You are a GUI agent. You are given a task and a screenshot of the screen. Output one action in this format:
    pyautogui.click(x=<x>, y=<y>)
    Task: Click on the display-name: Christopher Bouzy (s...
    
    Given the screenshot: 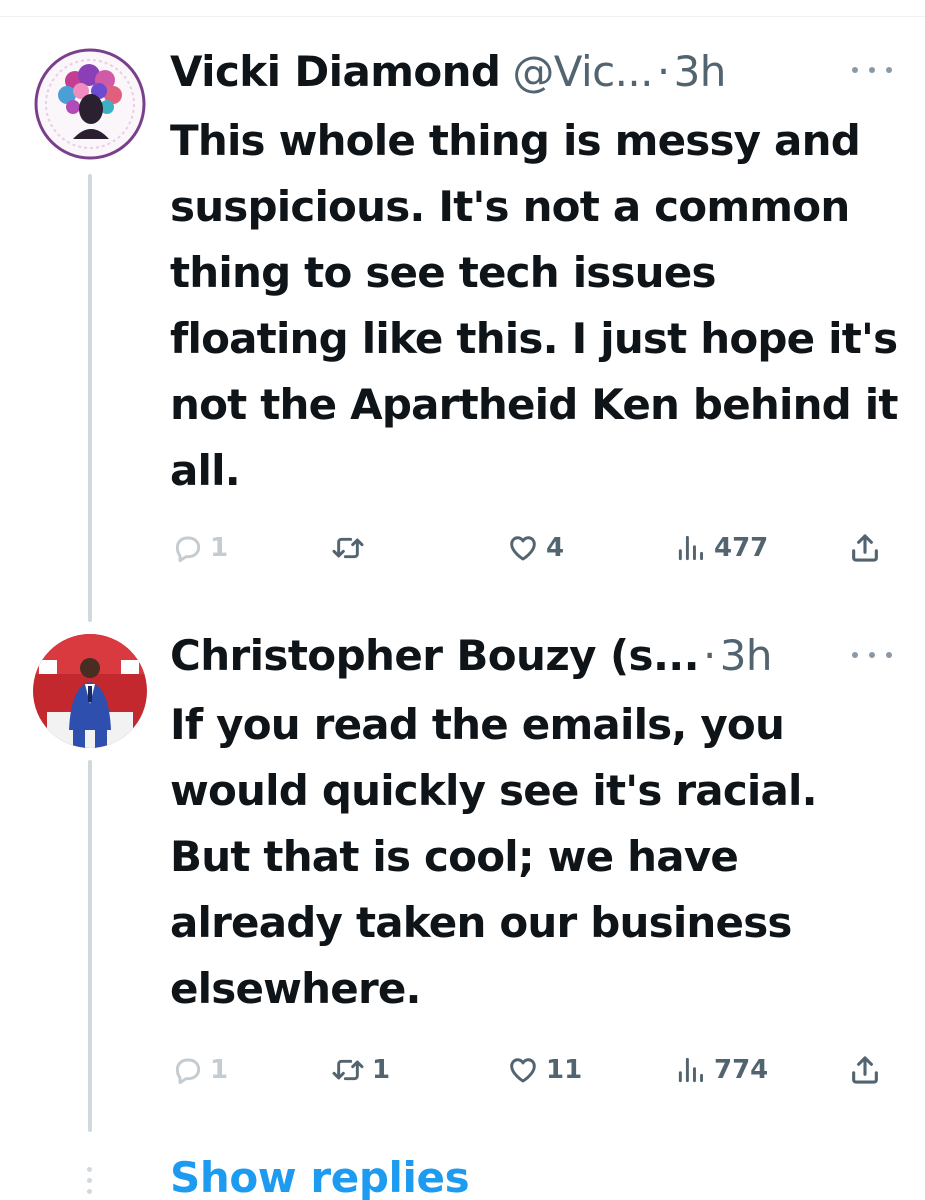 What is the action you would take?
    pyautogui.click(x=435, y=656)
    